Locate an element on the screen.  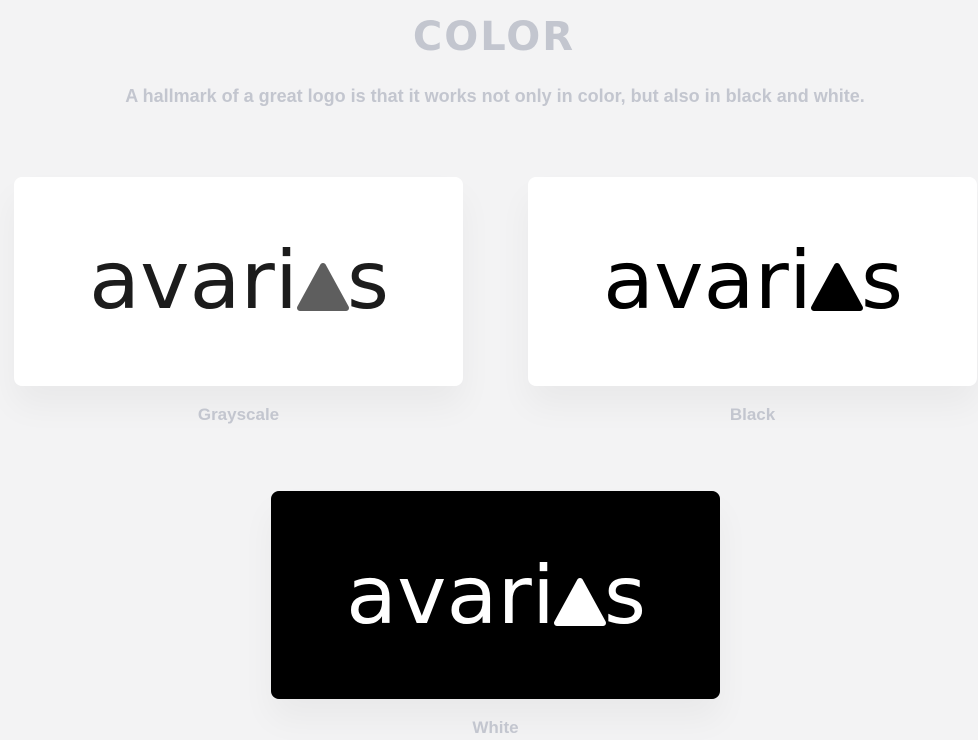
logo-grayscale: avari s is located at coordinates (239, 280).